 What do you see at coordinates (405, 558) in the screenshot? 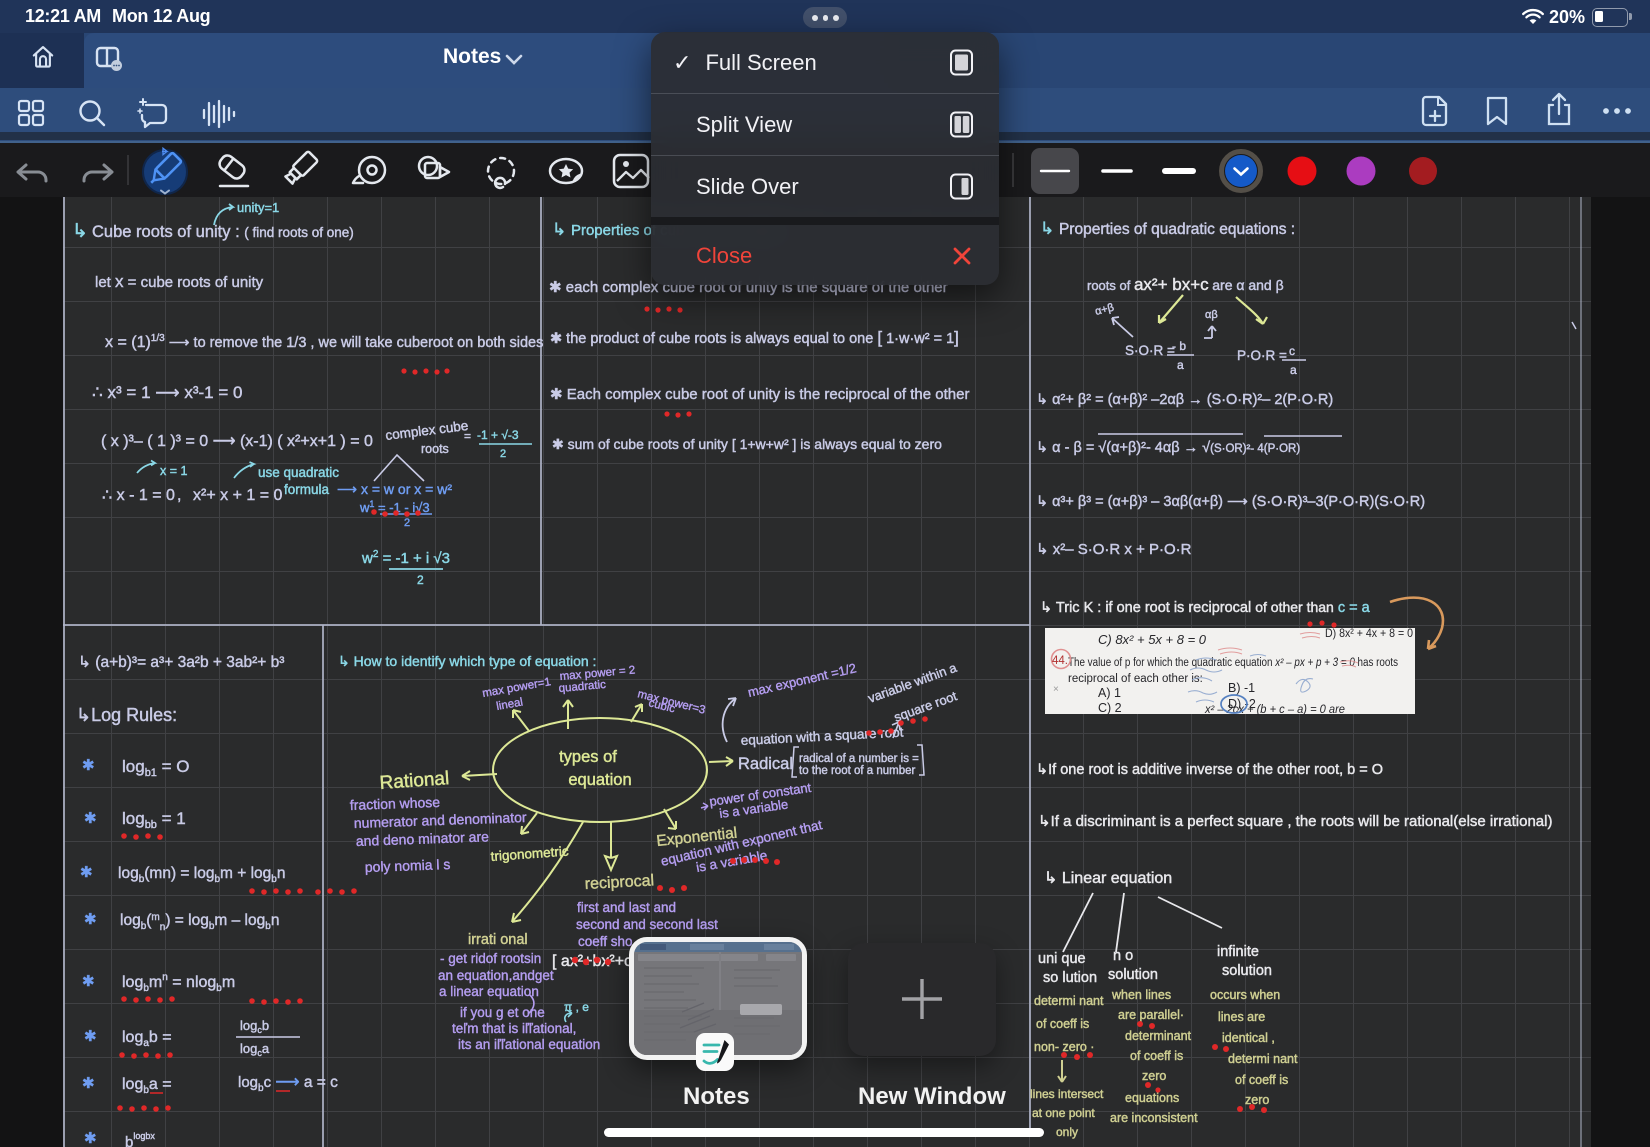
I see `svg-text: w2 = -1 + i √3` at bounding box center [405, 558].